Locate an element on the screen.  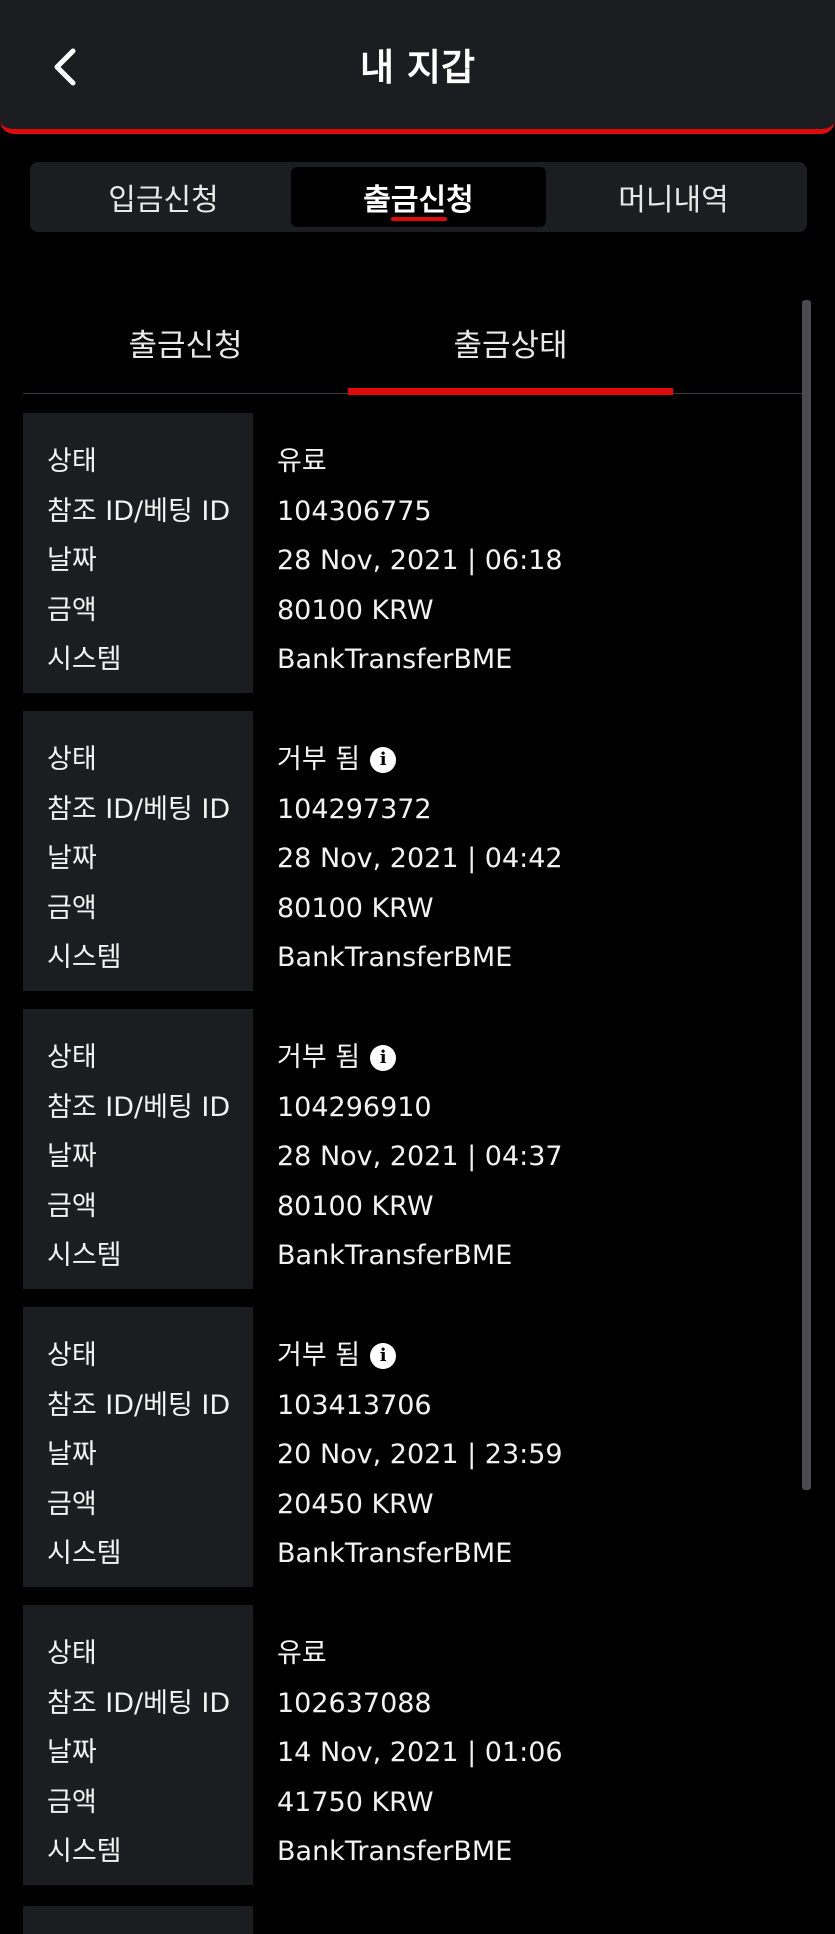
value-date-text: 28 Nov, 2021 | 04:37 is located at coordinates (420, 1157).